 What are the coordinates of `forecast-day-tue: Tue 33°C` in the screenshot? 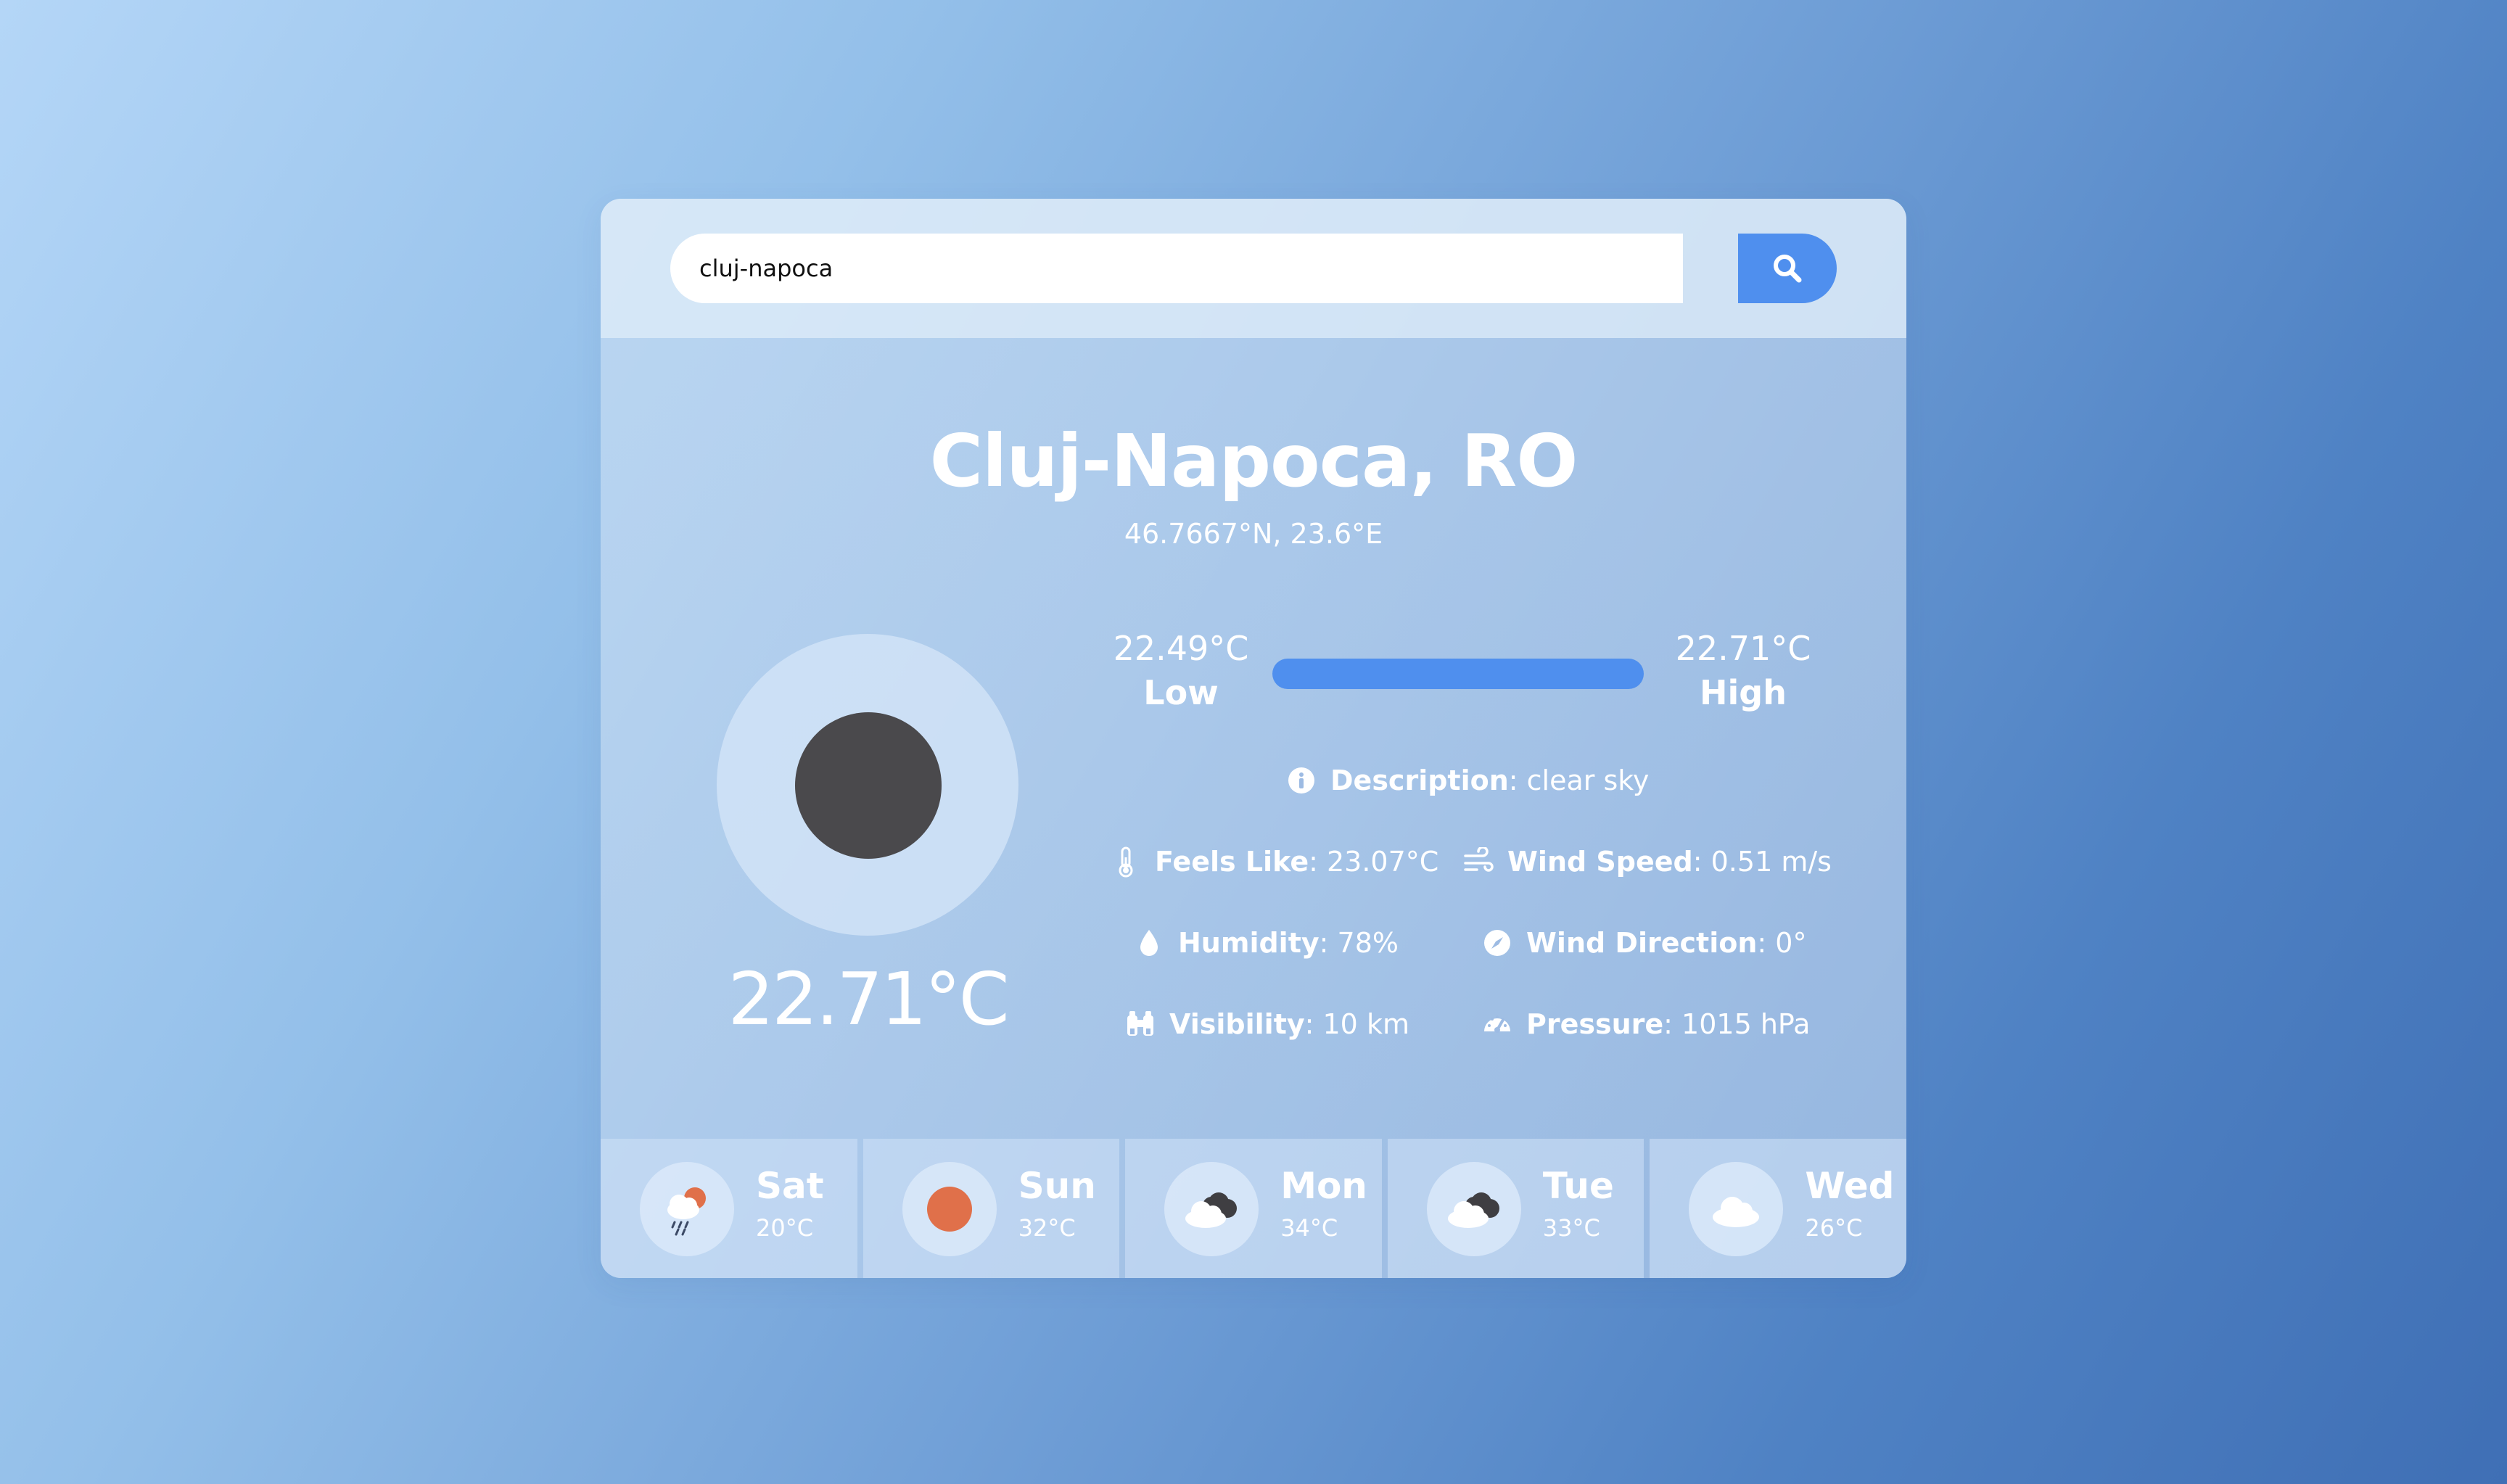 It's located at (1515, 1208).